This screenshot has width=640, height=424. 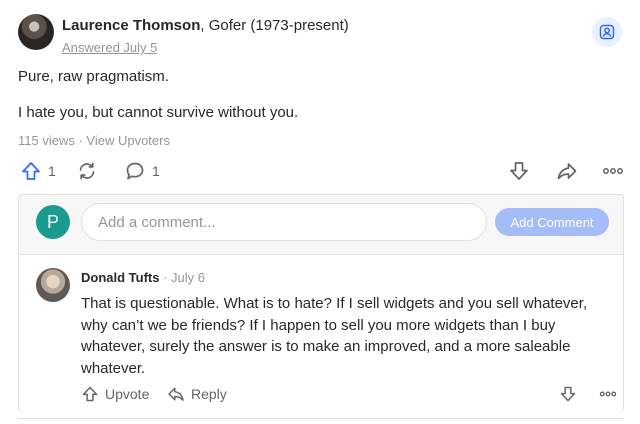 I want to click on share-button, so click(x=567, y=171).